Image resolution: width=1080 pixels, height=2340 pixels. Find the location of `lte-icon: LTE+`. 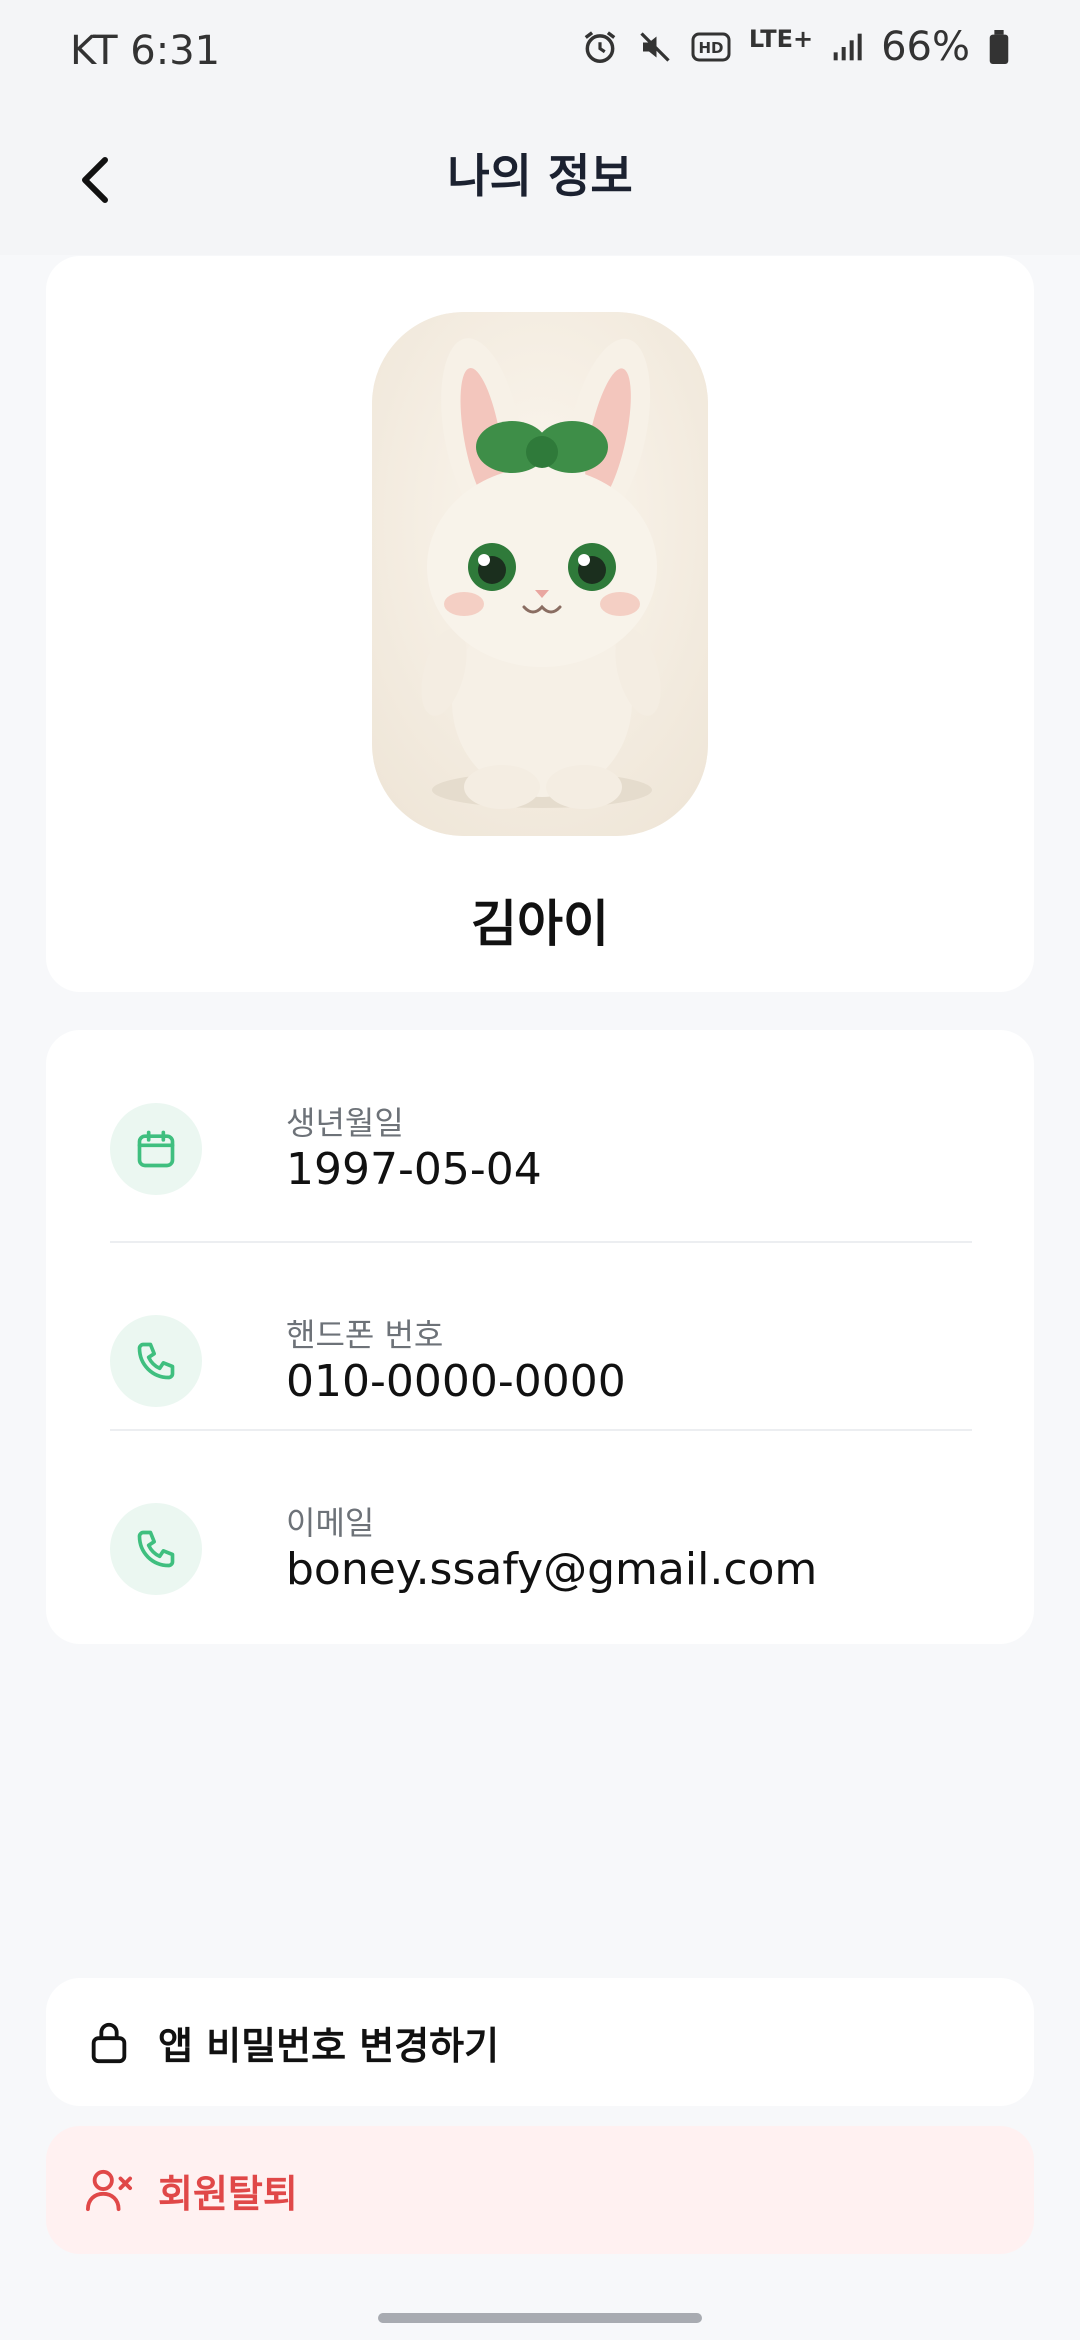

lte-icon: LTE+ is located at coordinates (781, 39).